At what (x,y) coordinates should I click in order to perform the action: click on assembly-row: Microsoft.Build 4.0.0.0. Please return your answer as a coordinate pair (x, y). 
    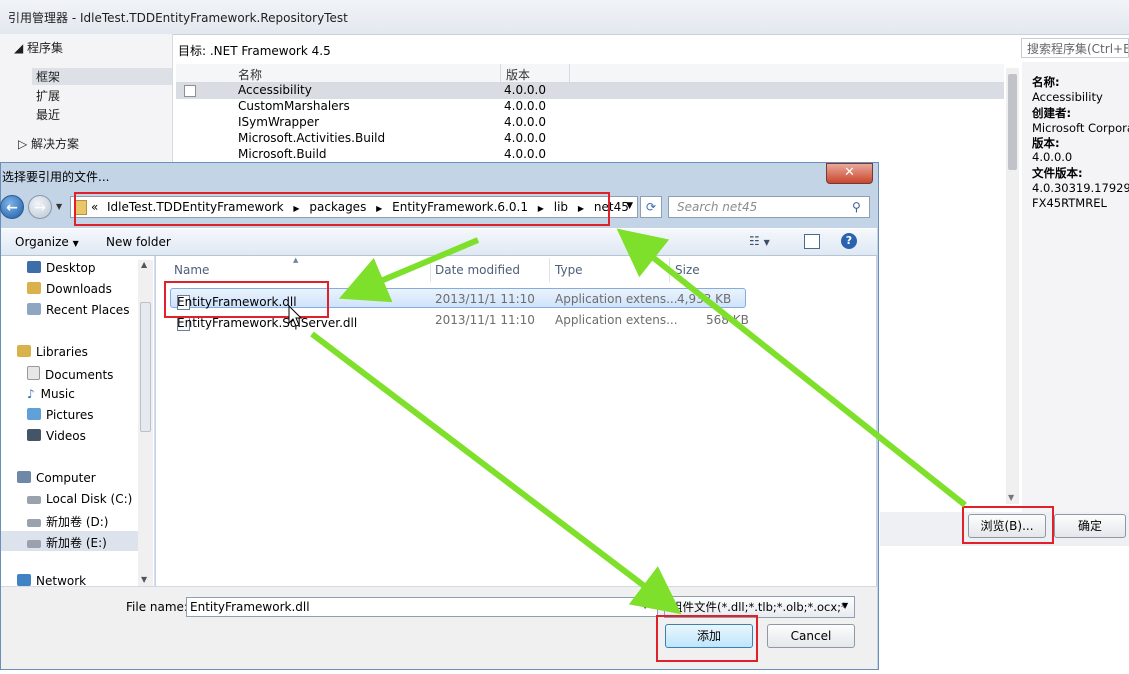
    Looking at the image, I should click on (590, 155).